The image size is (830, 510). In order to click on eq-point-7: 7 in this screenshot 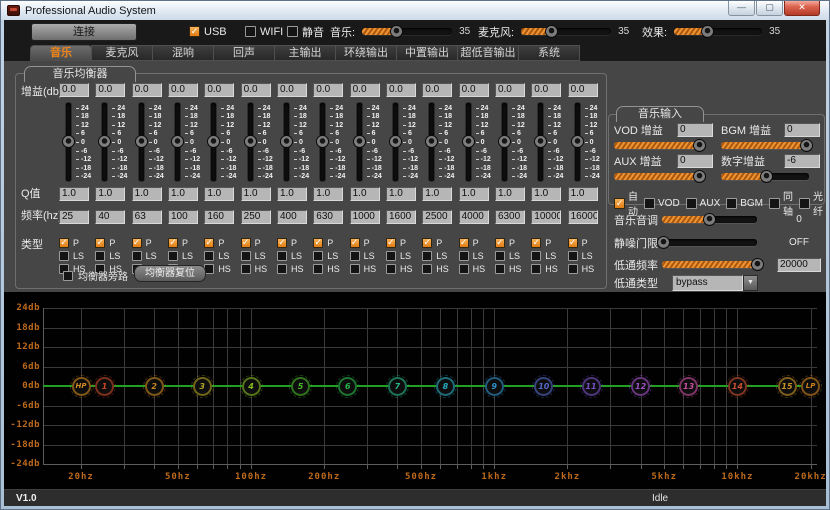, I will do `click(397, 386)`.